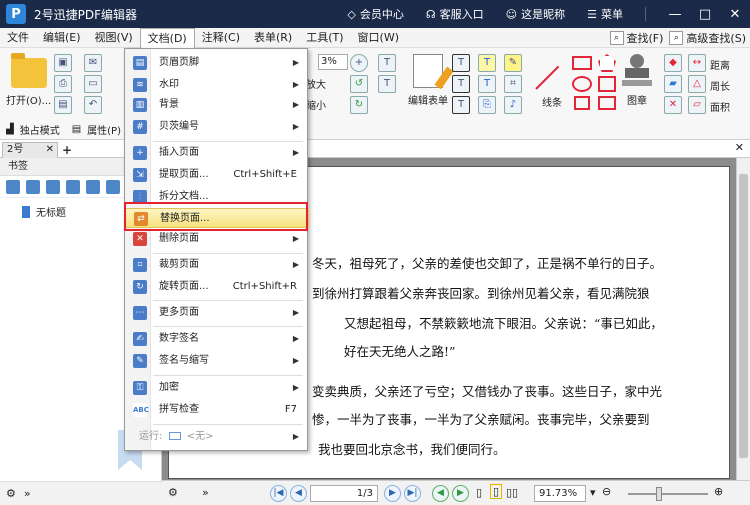 The image size is (750, 505). I want to click on scrollbar-thumb, so click(743, 316).